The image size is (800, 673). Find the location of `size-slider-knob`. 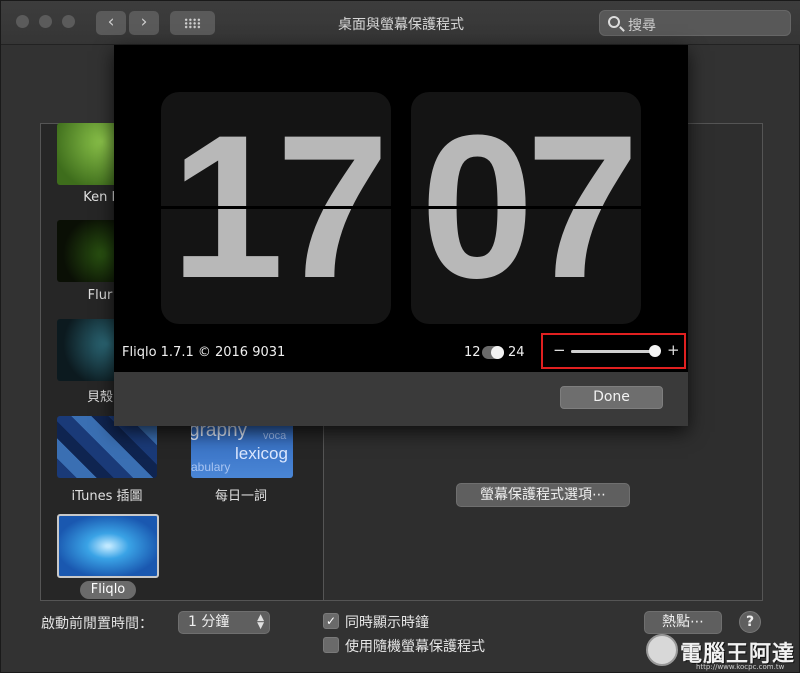

size-slider-knob is located at coordinates (654, 351).